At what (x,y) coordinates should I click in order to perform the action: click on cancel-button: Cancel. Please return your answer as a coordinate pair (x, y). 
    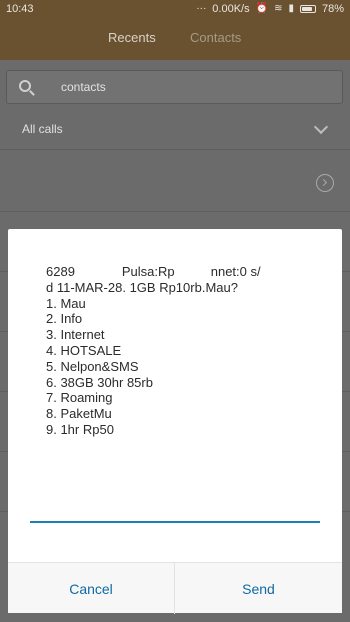
    Looking at the image, I should click on (91, 588).